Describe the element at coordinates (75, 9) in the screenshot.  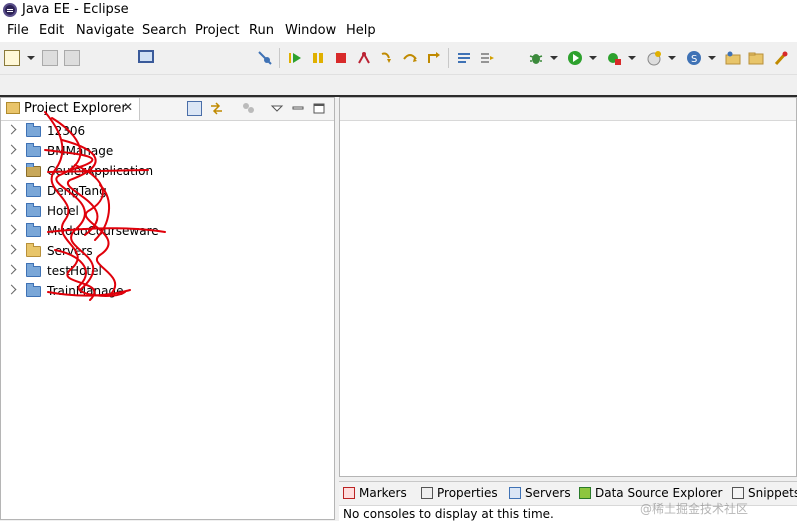
I see `window-title: Java EE - Eclipse` at that location.